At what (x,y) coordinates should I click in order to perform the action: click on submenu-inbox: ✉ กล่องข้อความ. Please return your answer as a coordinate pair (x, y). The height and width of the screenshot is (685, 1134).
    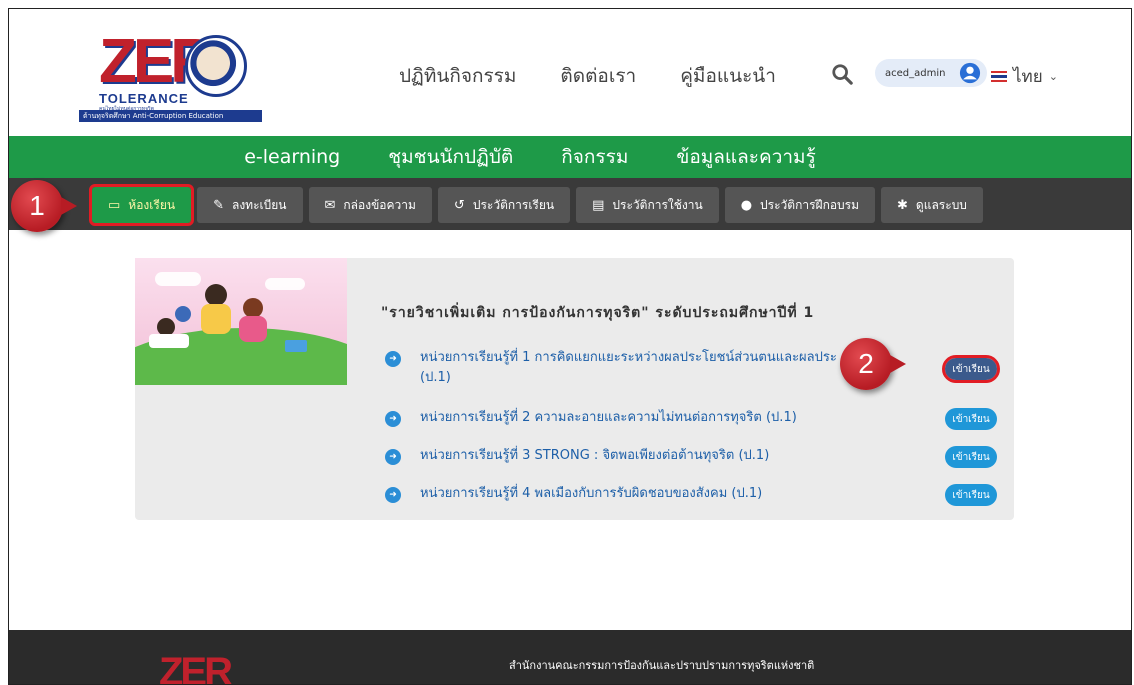
    Looking at the image, I should click on (370, 205).